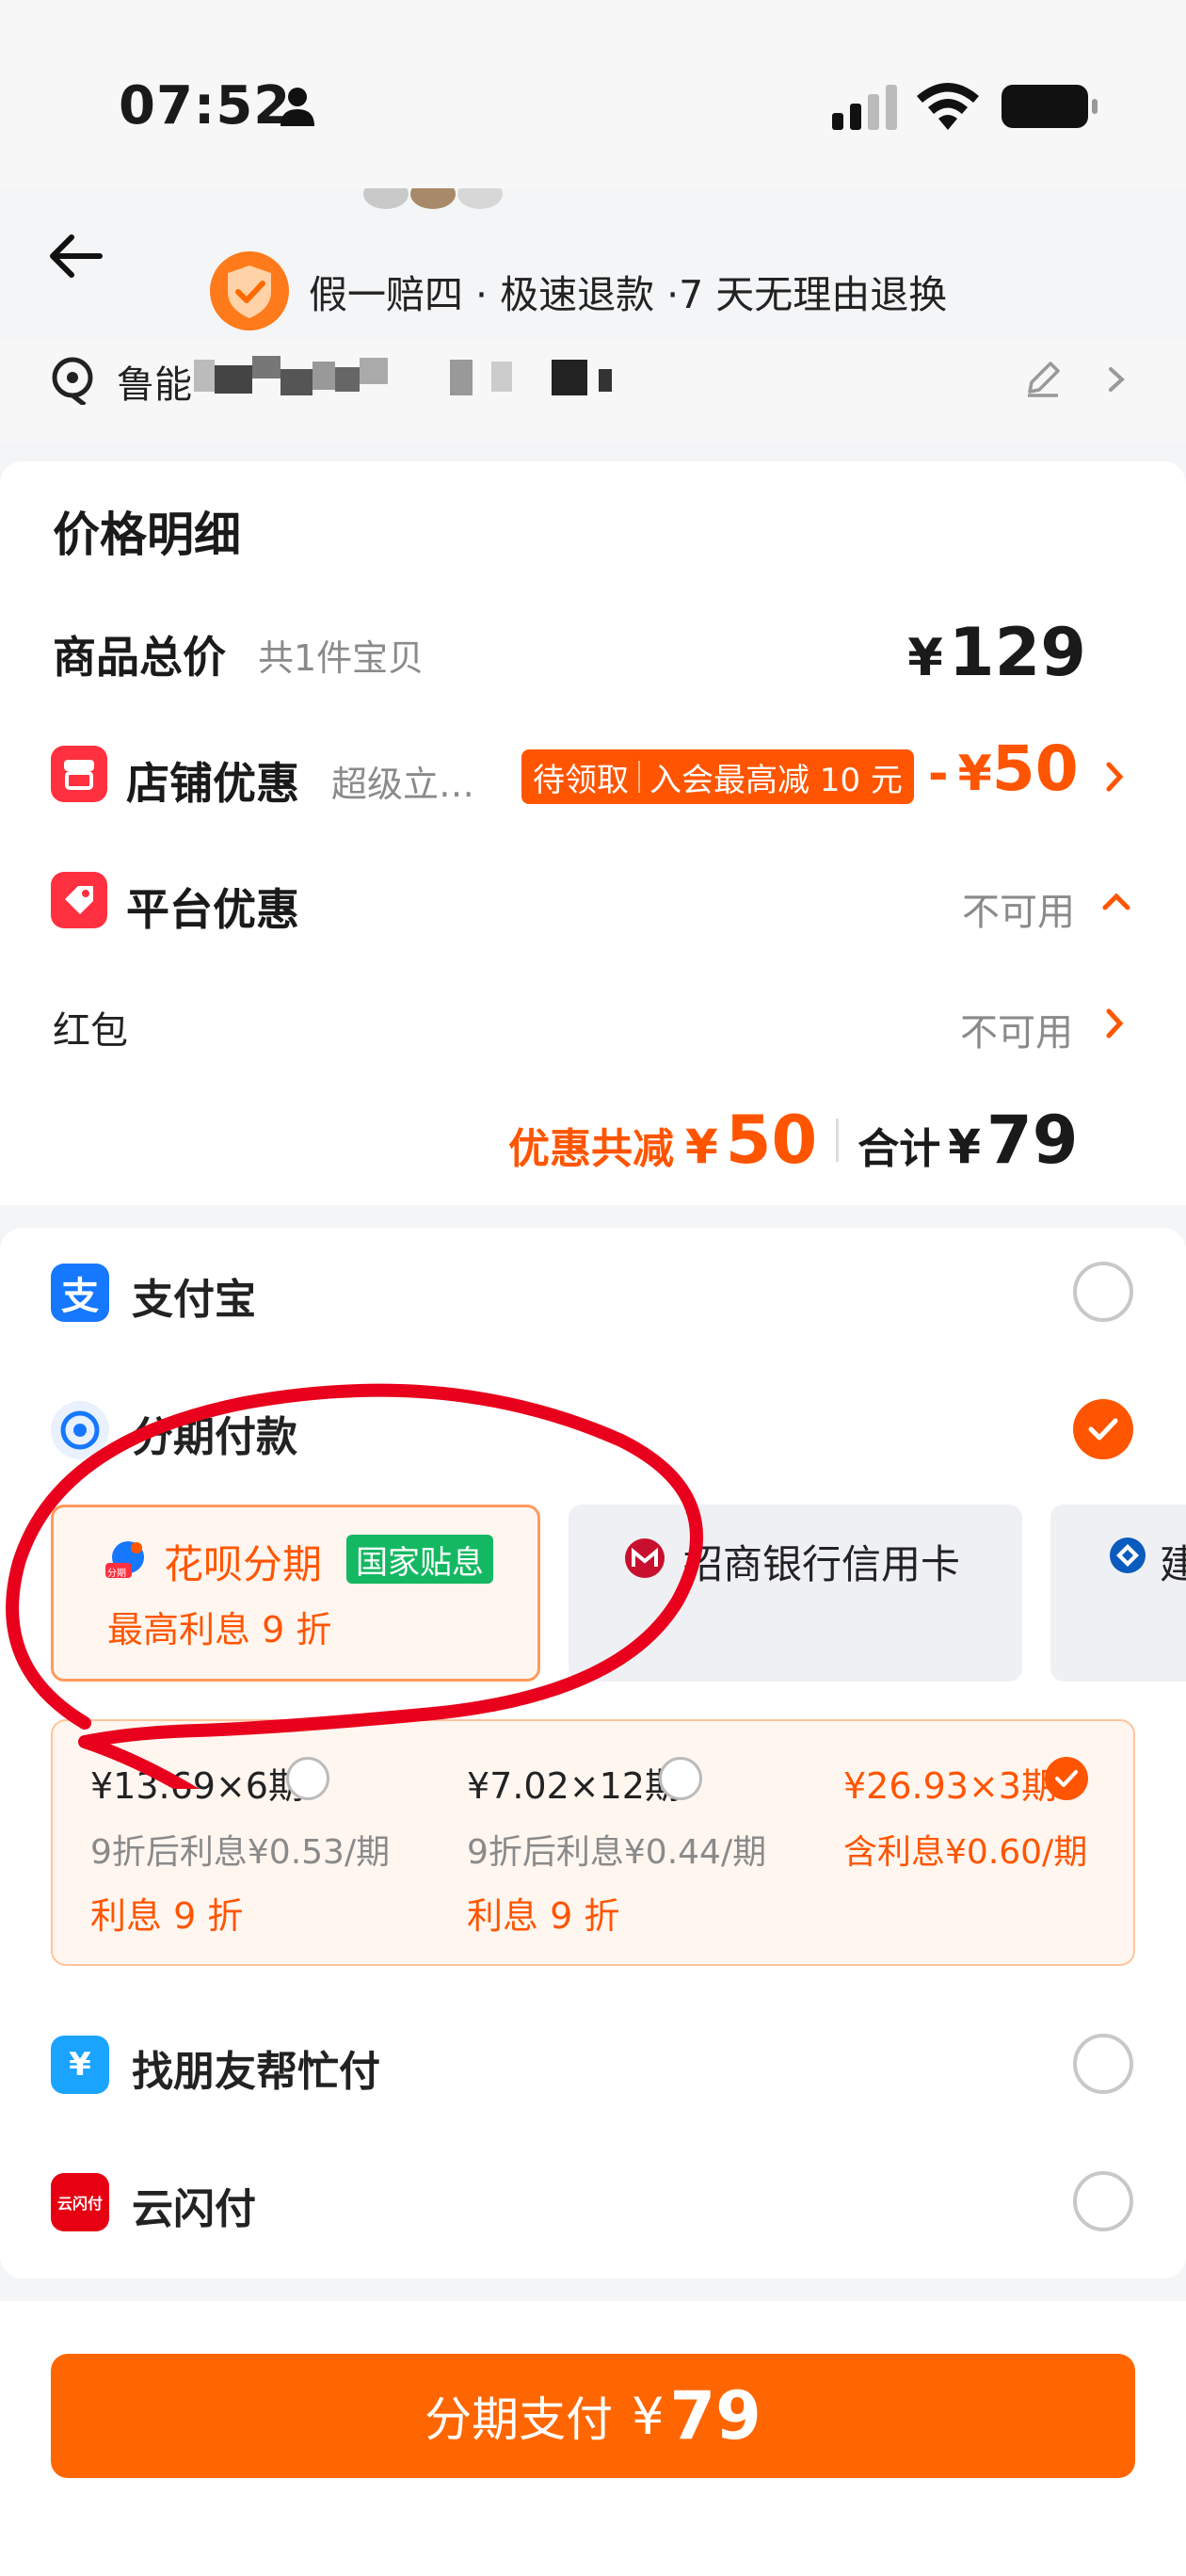  Describe the element at coordinates (419, 1559) in the screenshot. I see `gov-subsidy-tag: 国家贴息` at that location.